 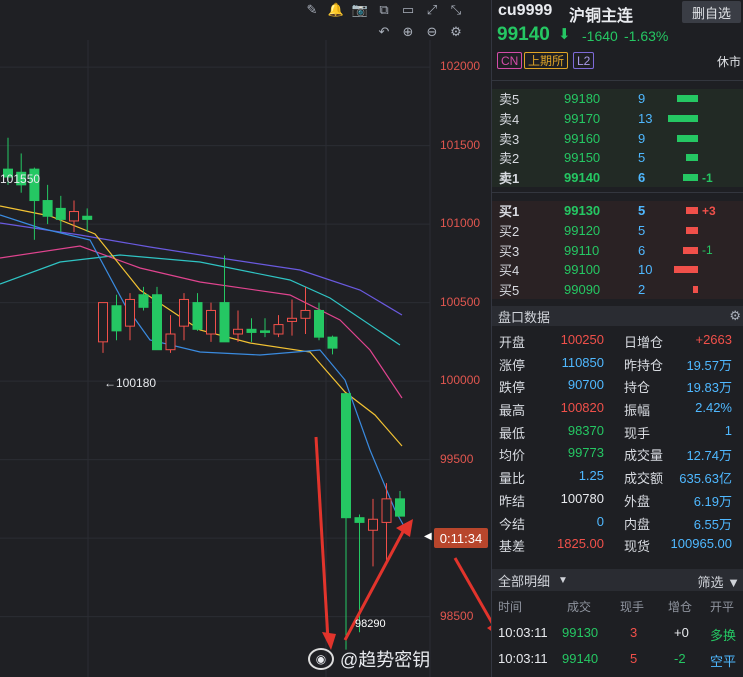 What do you see at coordinates (428, 536) in the screenshot?
I see `timer-pointer-icon: ◀` at bounding box center [428, 536].